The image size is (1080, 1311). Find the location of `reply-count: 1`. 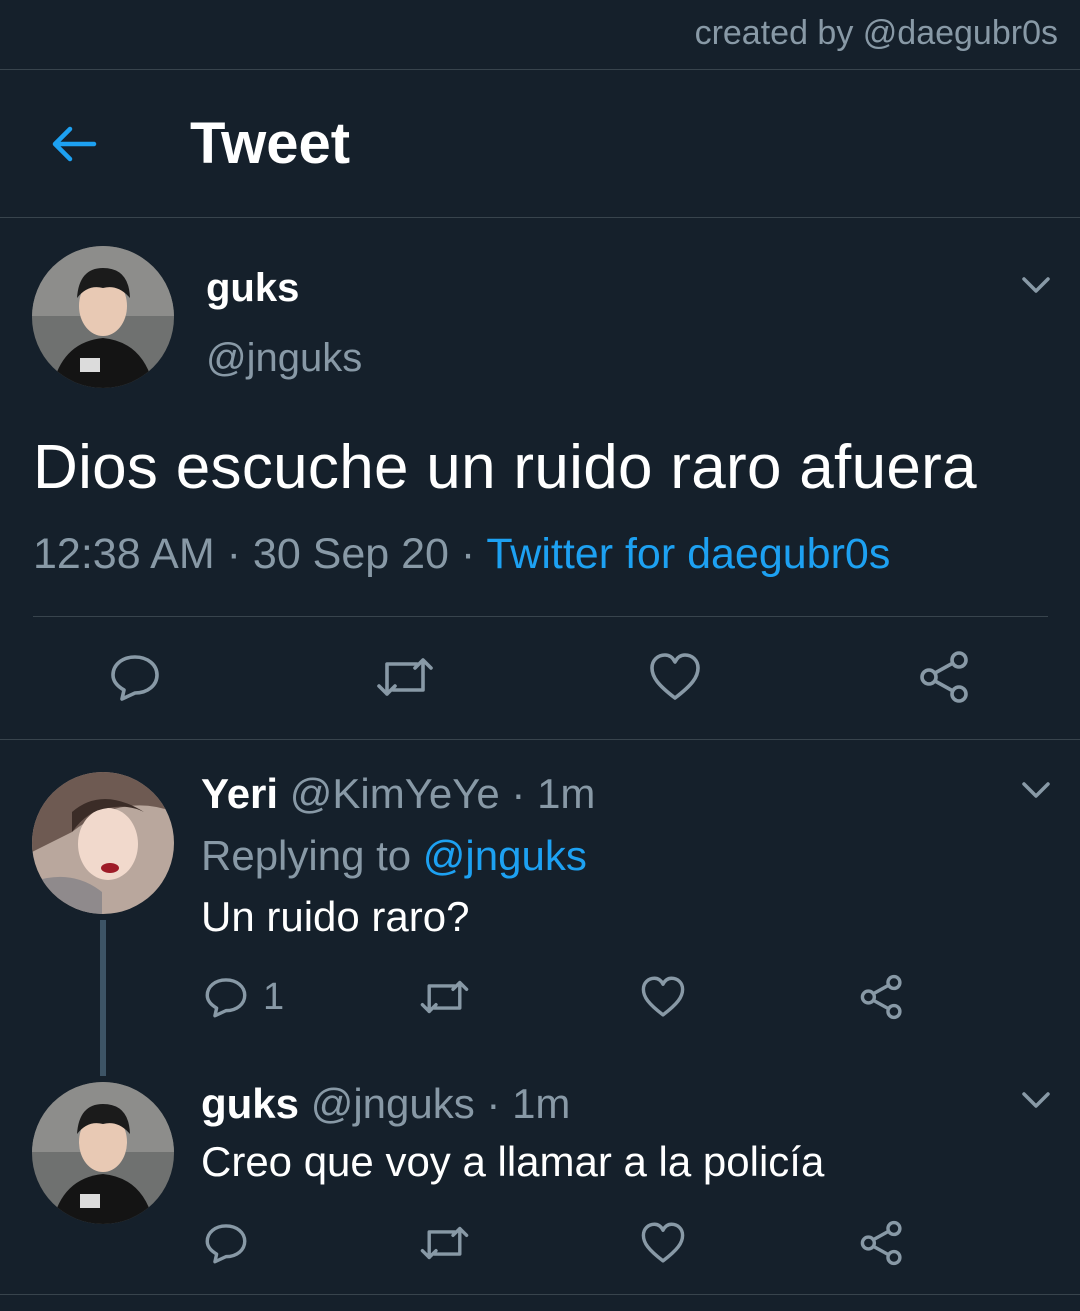

reply-count: 1 is located at coordinates (274, 996).